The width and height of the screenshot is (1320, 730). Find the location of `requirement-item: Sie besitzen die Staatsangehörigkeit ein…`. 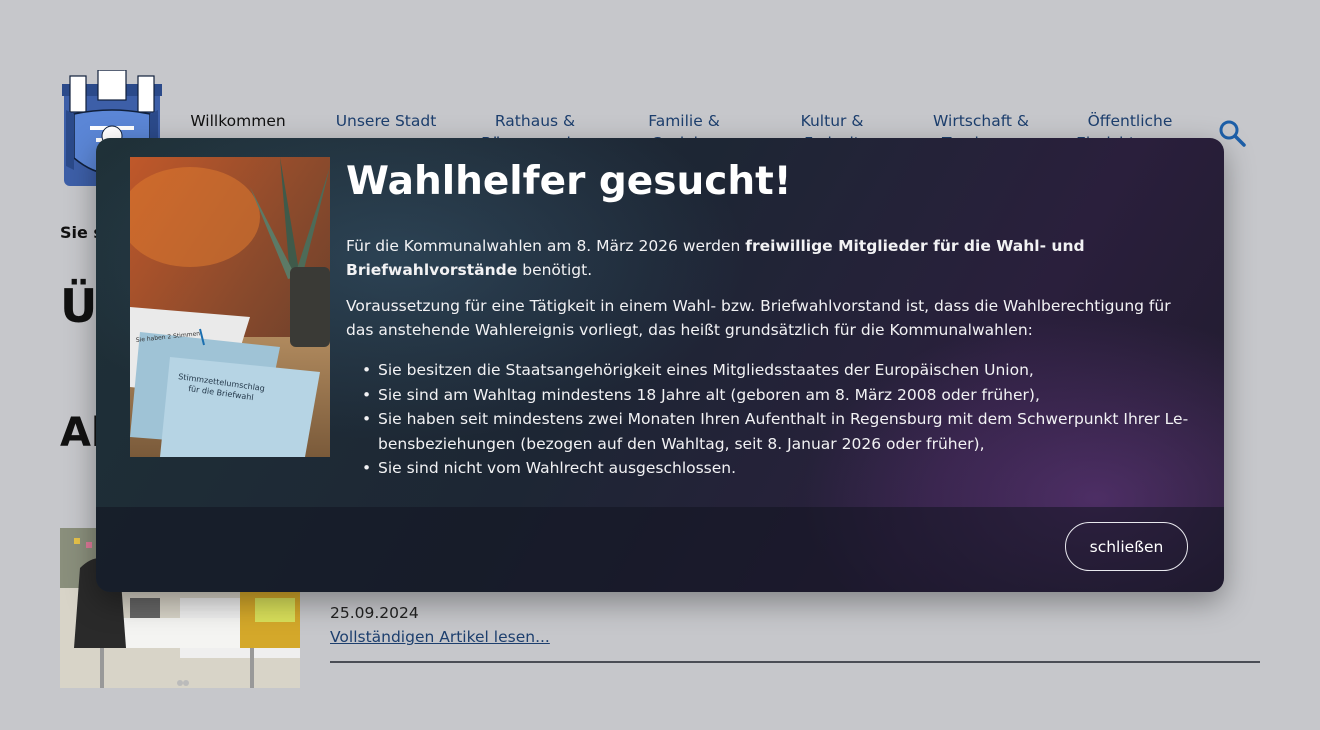

requirement-item: Sie besitzen die Staatsangehörigkeit ein… is located at coordinates (779, 370).